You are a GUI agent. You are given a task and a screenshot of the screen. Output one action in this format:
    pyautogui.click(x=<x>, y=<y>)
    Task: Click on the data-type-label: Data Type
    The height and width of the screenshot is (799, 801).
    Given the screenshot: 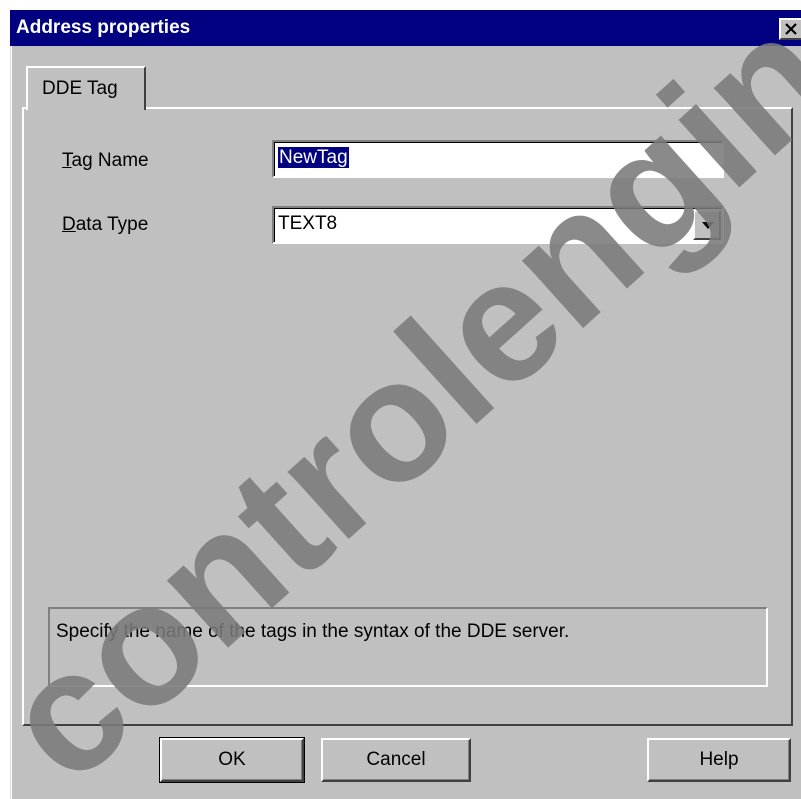 What is the action you would take?
    pyautogui.click(x=105, y=224)
    